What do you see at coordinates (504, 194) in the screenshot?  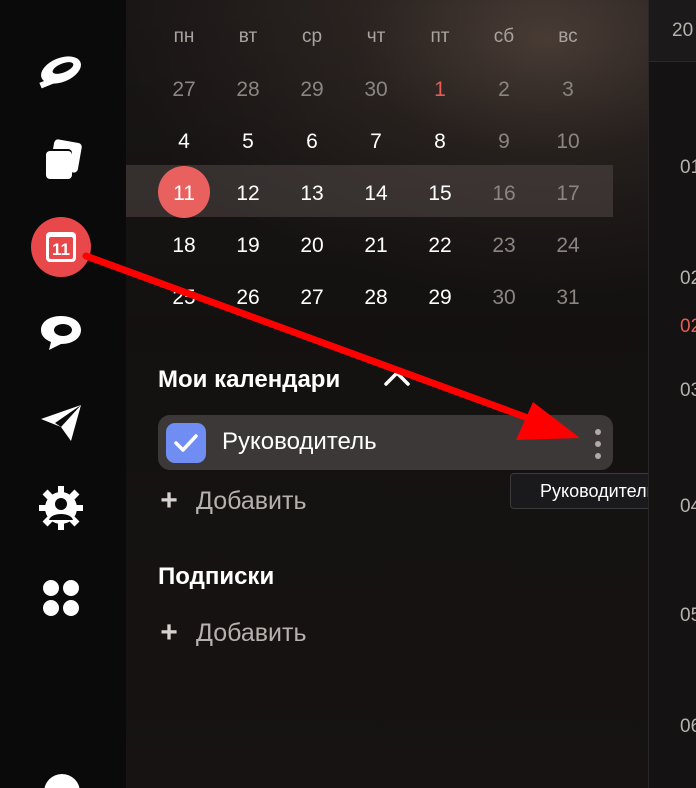 I see `calendar-day: 16` at bounding box center [504, 194].